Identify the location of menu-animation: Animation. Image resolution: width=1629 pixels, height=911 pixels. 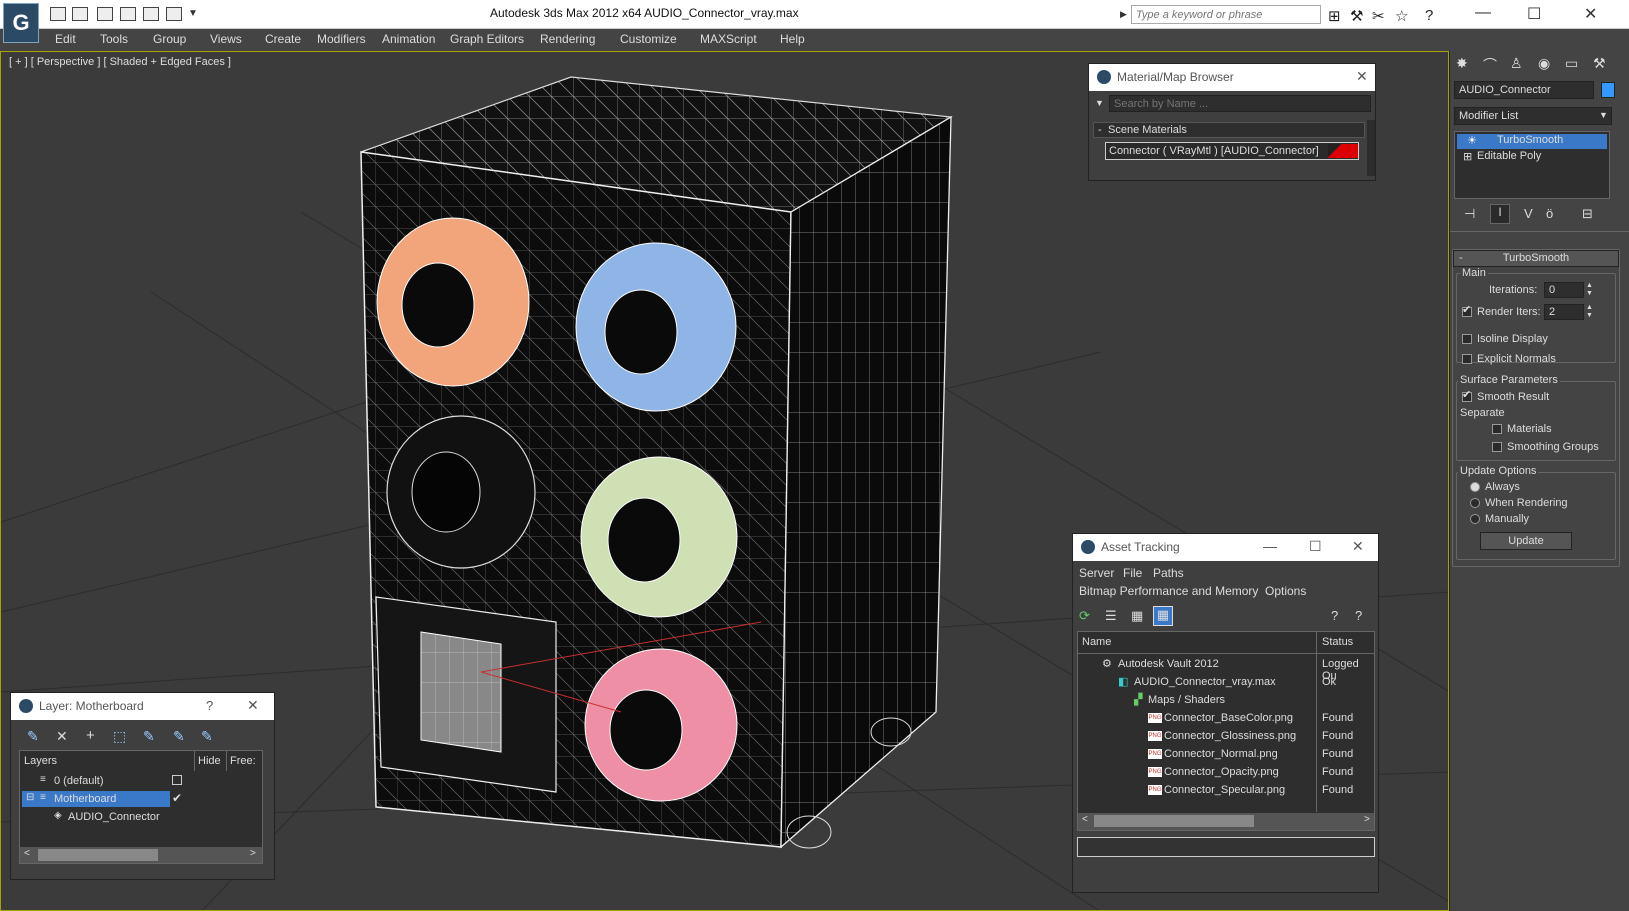
(408, 39).